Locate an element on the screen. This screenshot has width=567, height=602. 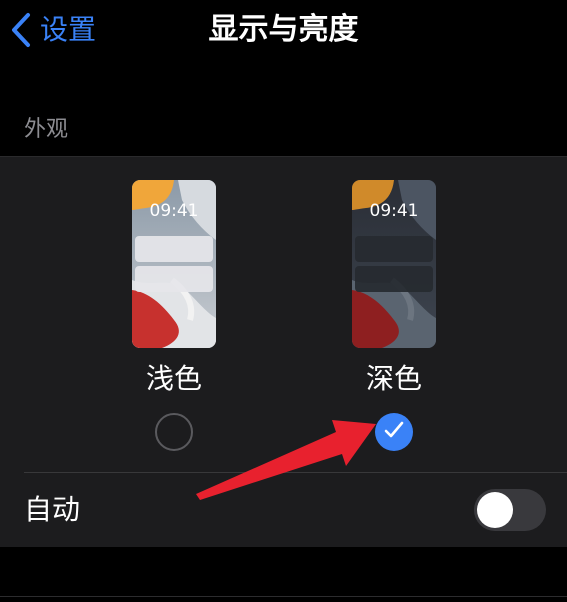
light-radio-button is located at coordinates (174, 432).